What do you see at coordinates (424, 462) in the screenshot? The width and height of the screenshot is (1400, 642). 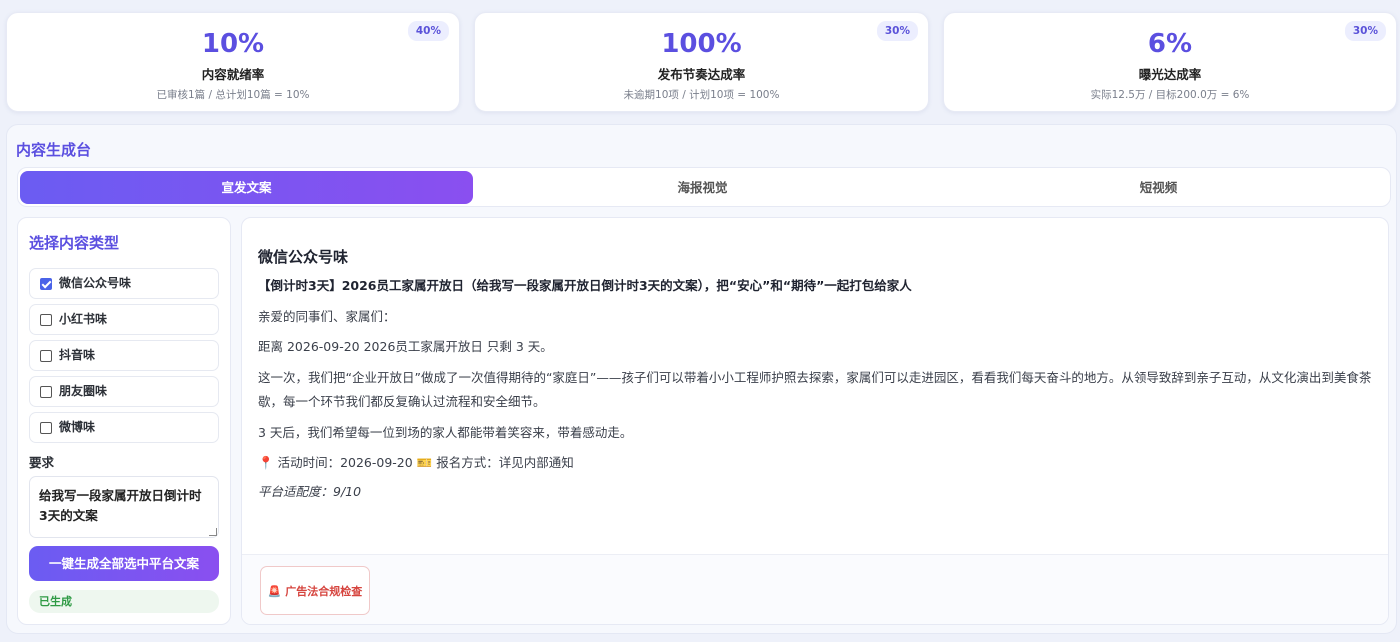 I see `ticket-icon: 🎫` at bounding box center [424, 462].